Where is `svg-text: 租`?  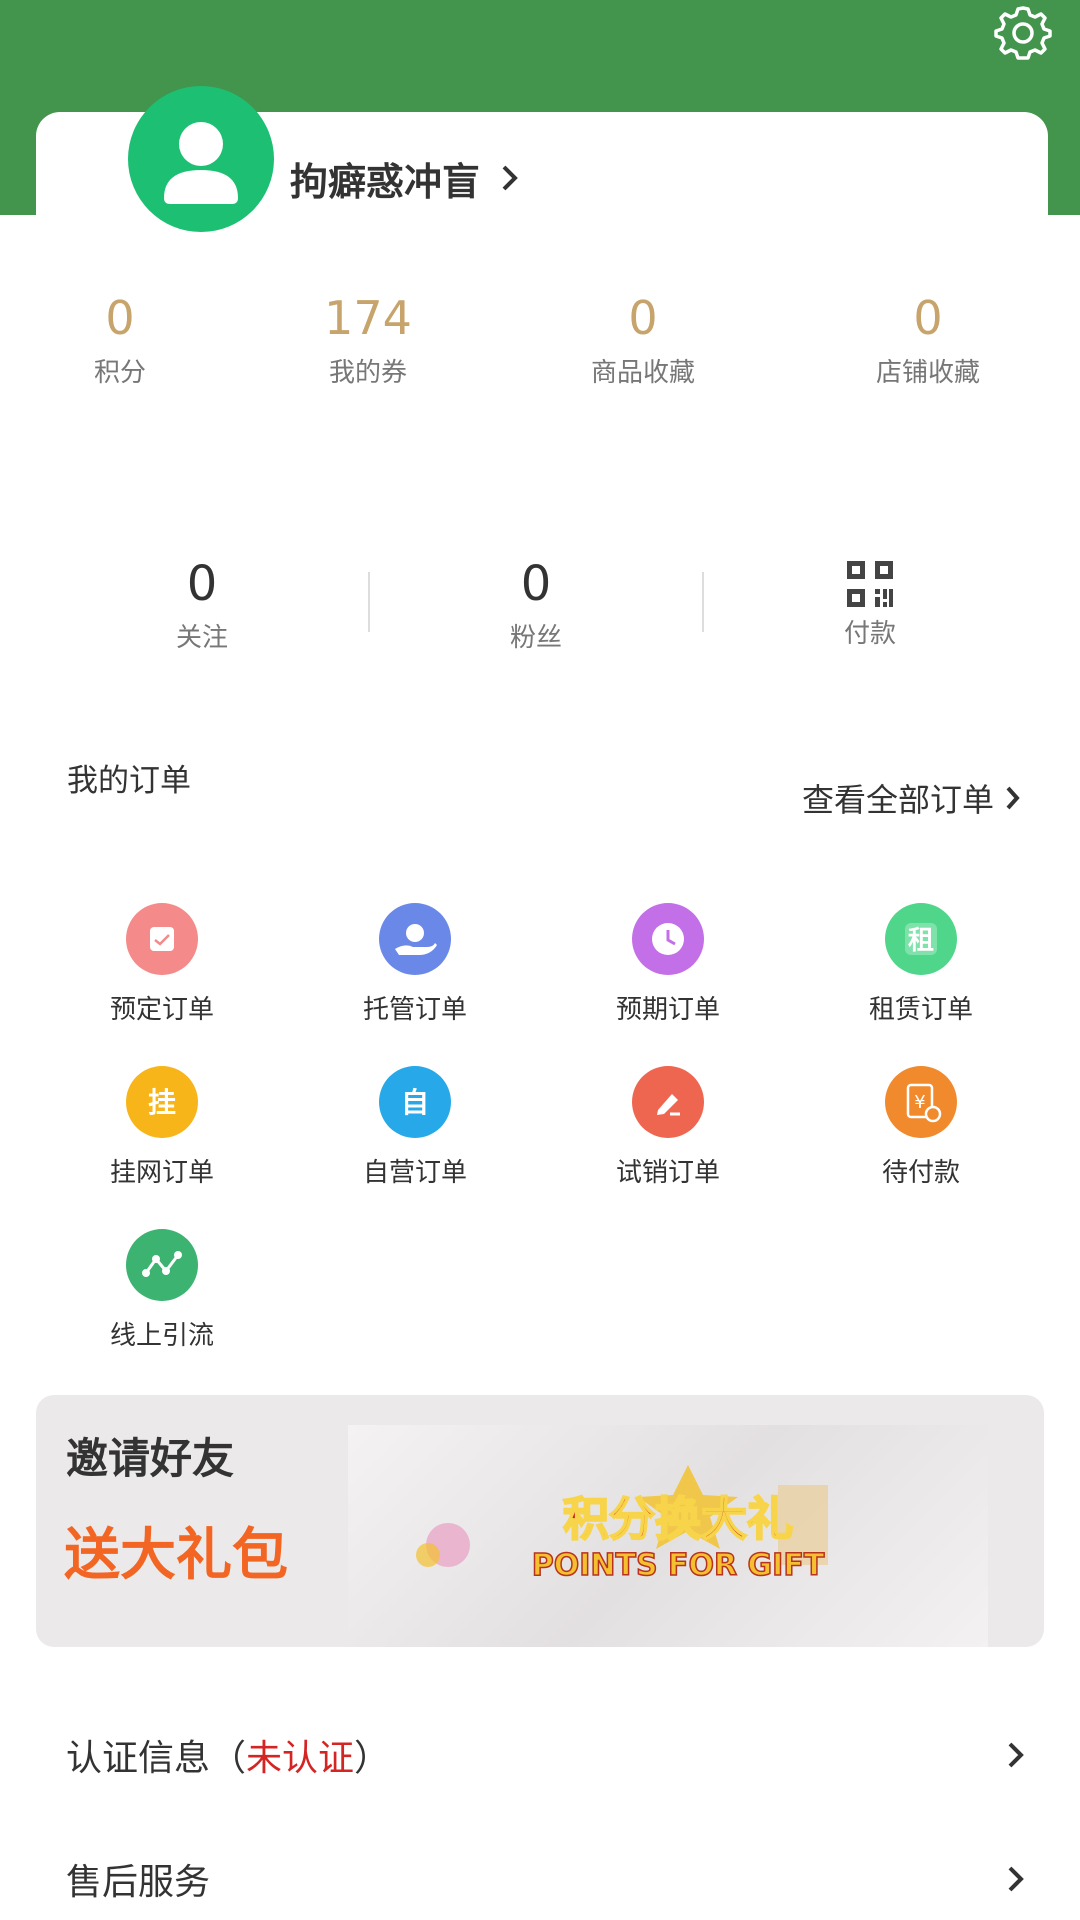 svg-text: 租 is located at coordinates (921, 941).